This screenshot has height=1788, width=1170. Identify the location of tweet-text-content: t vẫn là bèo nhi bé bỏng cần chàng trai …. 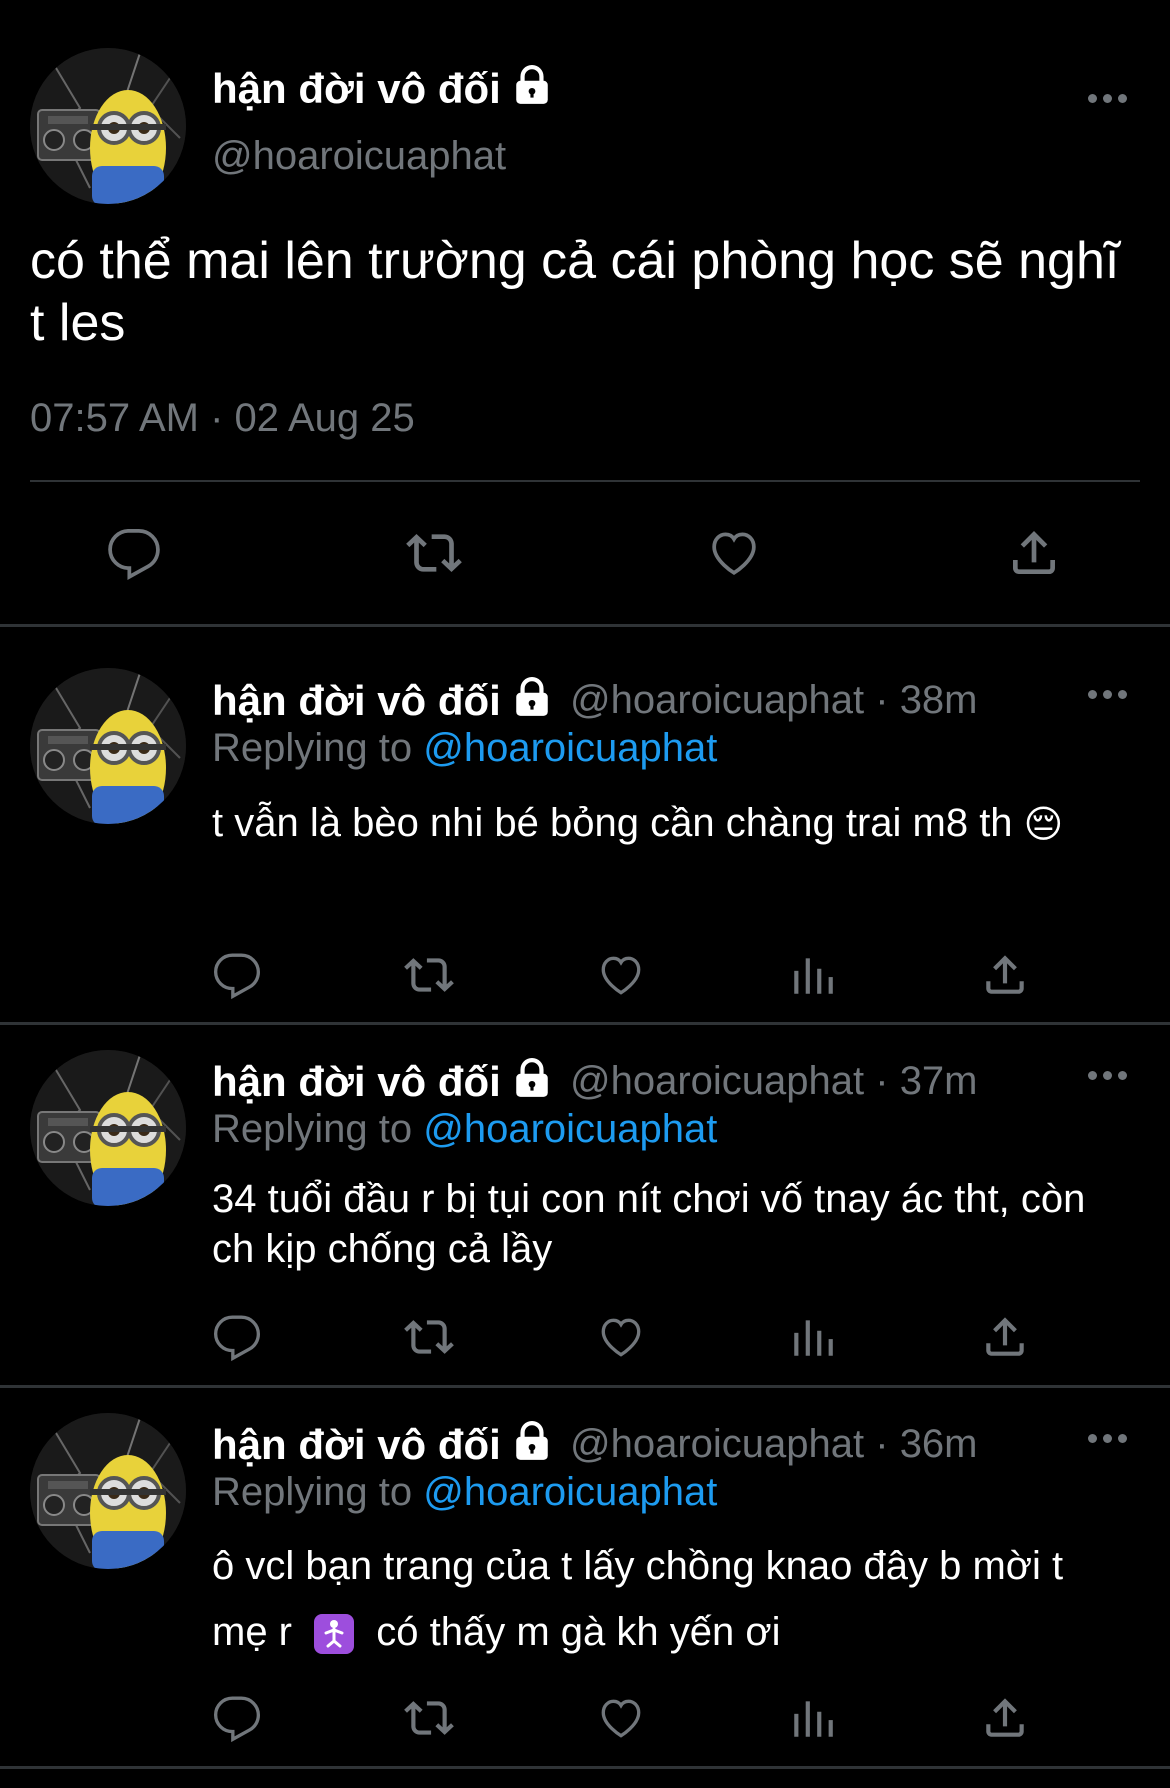
(612, 823).